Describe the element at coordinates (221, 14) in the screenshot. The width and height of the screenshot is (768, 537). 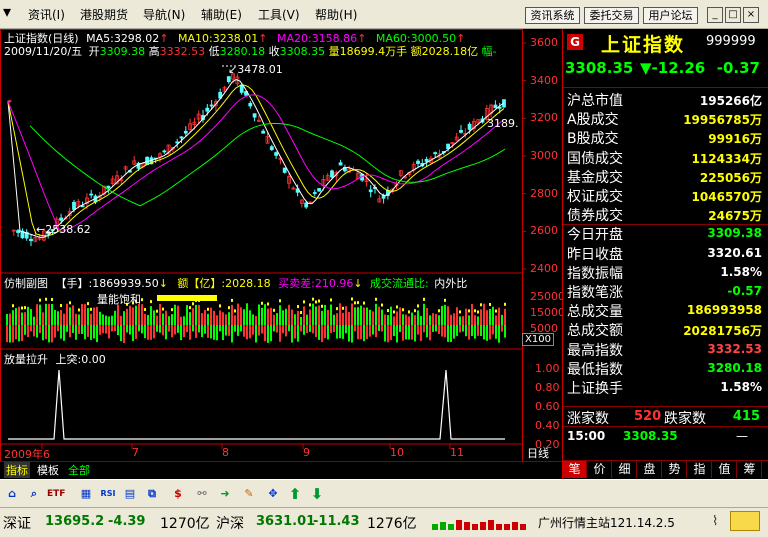
I see `menu-assist: 辅助(E)` at that location.